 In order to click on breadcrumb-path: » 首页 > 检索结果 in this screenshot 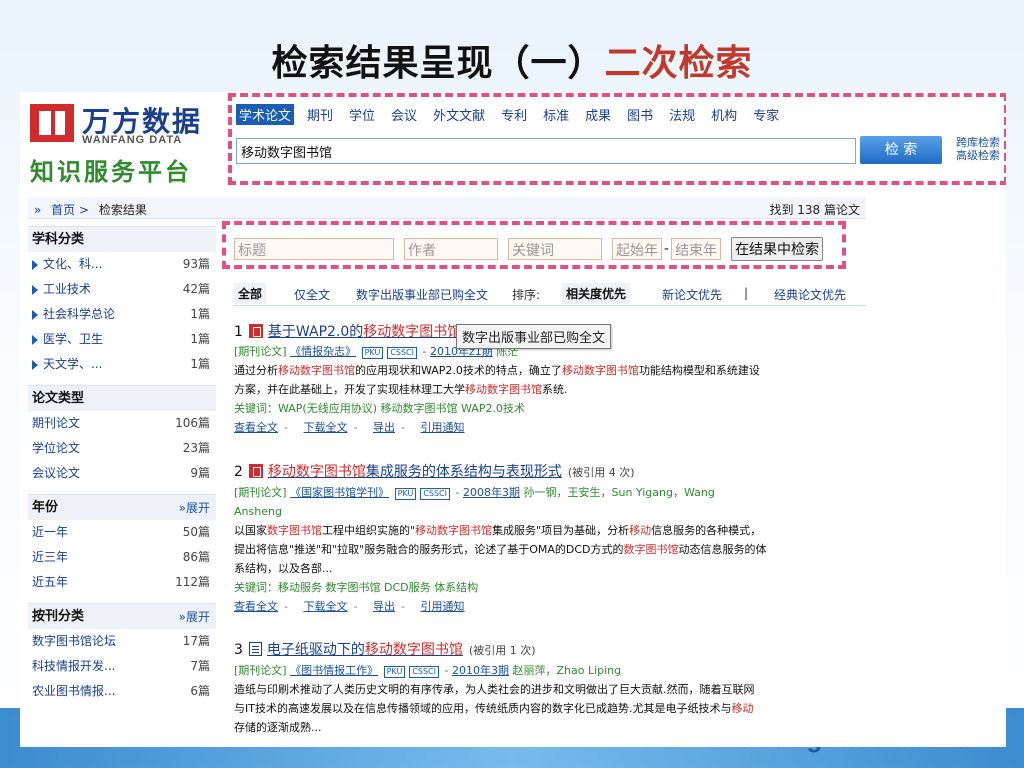, I will do `click(93, 209)`.